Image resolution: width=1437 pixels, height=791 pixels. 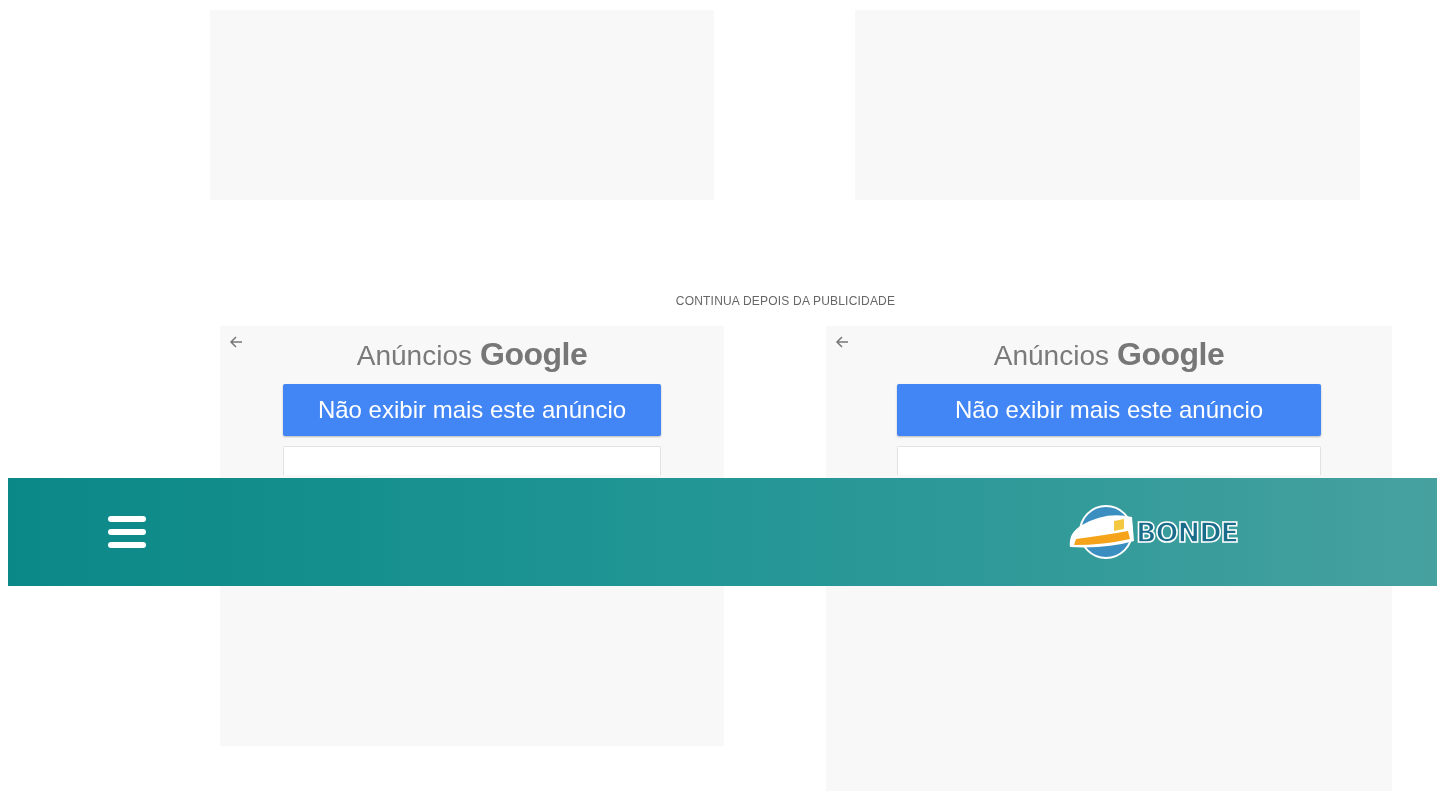 I want to click on menu-icon, so click(x=127, y=532).